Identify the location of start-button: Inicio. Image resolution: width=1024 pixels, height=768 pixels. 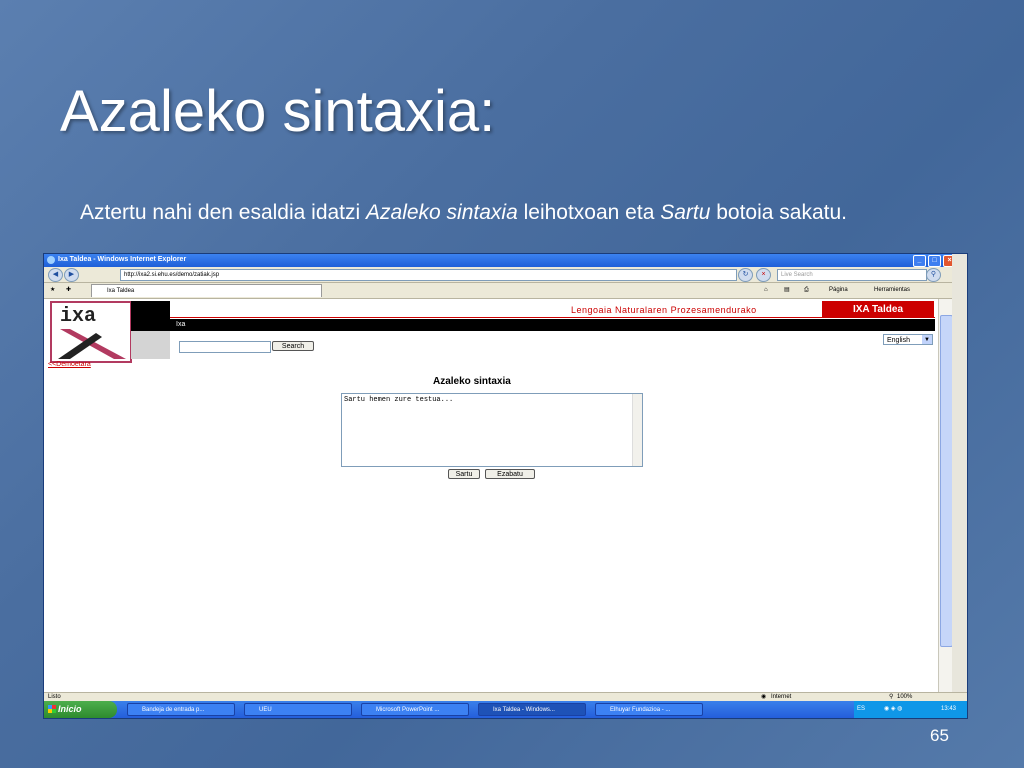
(80, 709).